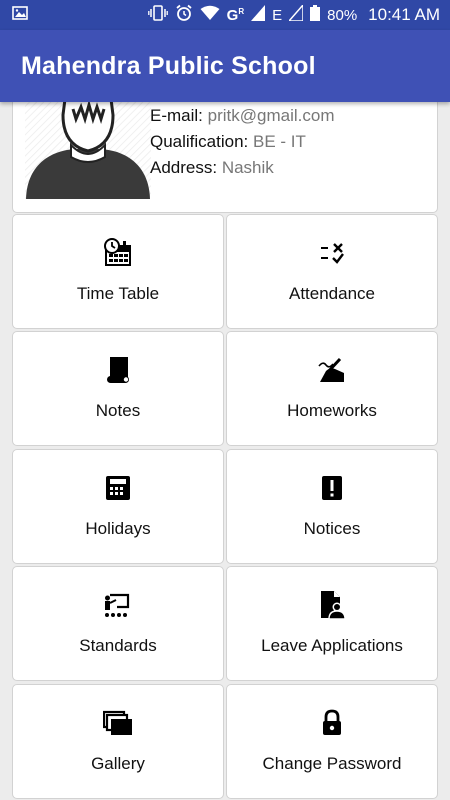  Describe the element at coordinates (210, 15) in the screenshot. I see `wifi-icon` at that location.